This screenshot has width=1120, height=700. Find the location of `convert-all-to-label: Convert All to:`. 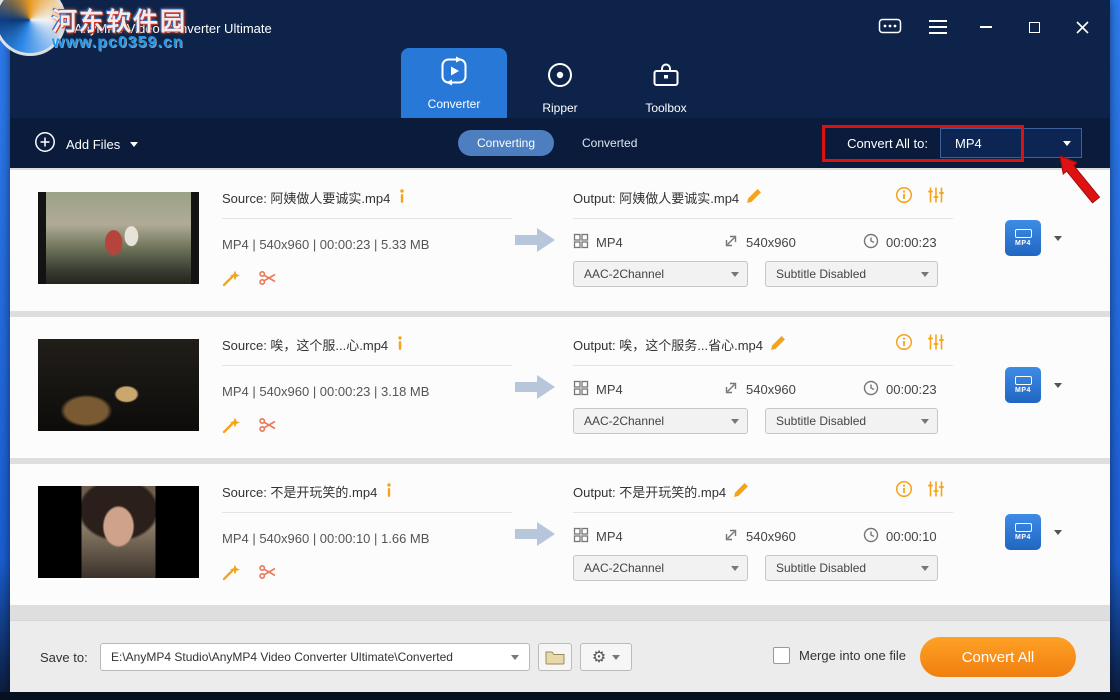

convert-all-to-label: Convert All to: is located at coordinates (887, 143).